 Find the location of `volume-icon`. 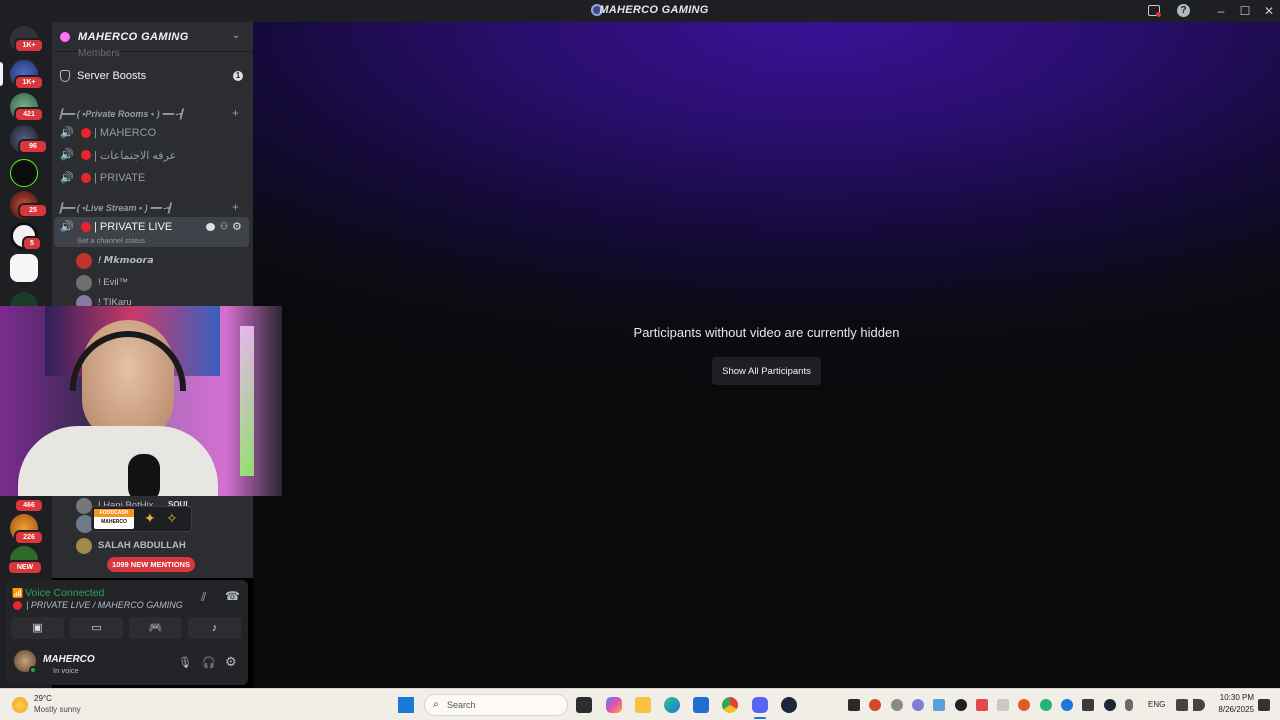

volume-icon is located at coordinates (1199, 705).